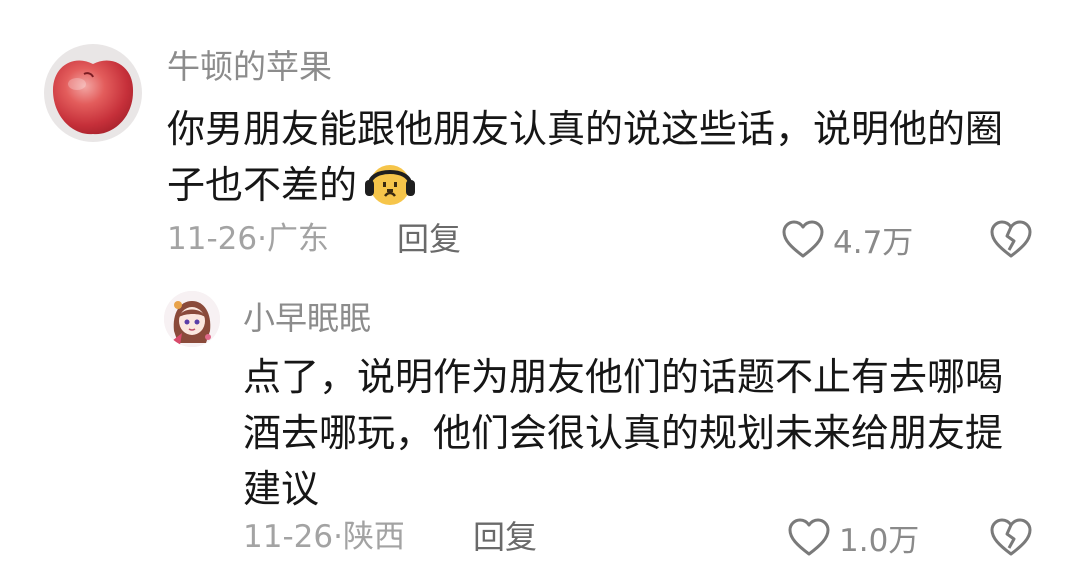  What do you see at coordinates (307, 318) in the screenshot?
I see `username: 小早眠眠` at bounding box center [307, 318].